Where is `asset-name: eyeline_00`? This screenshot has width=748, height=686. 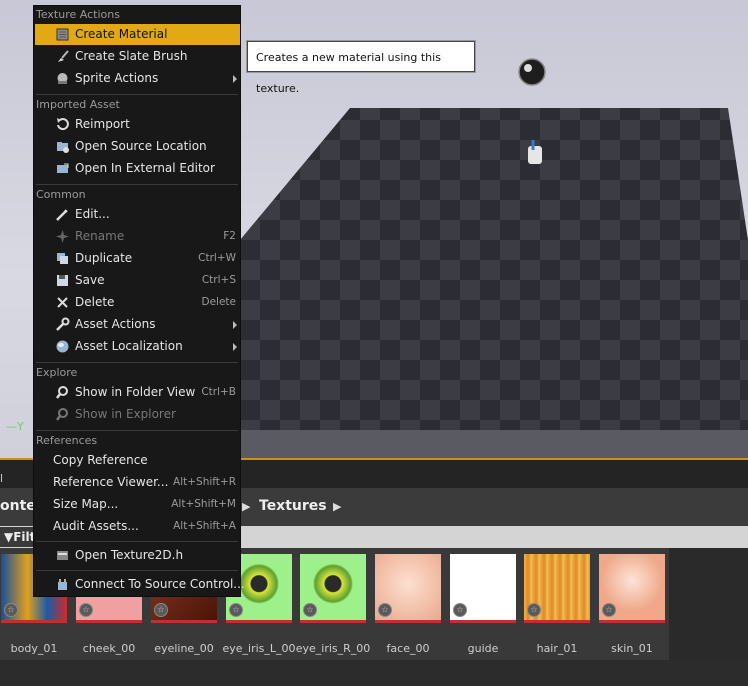 asset-name: eyeline_00 is located at coordinates (184, 648).